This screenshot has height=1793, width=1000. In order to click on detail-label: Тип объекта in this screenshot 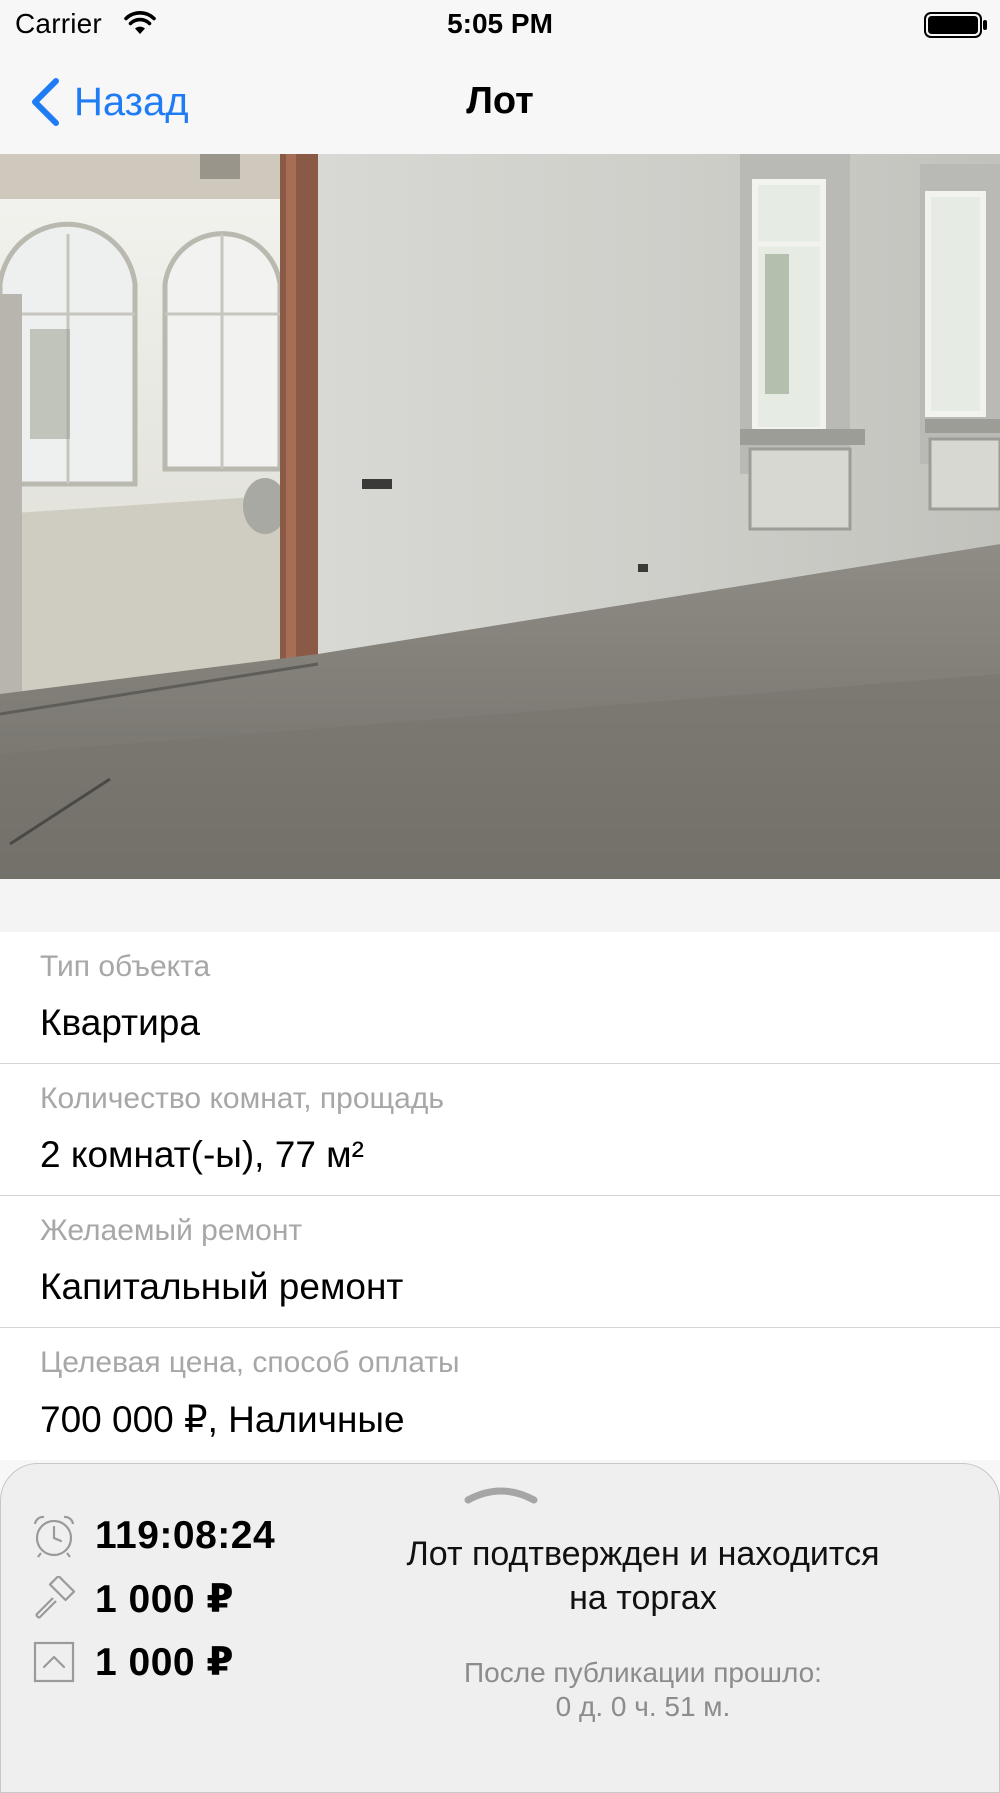, I will do `click(125, 966)`.